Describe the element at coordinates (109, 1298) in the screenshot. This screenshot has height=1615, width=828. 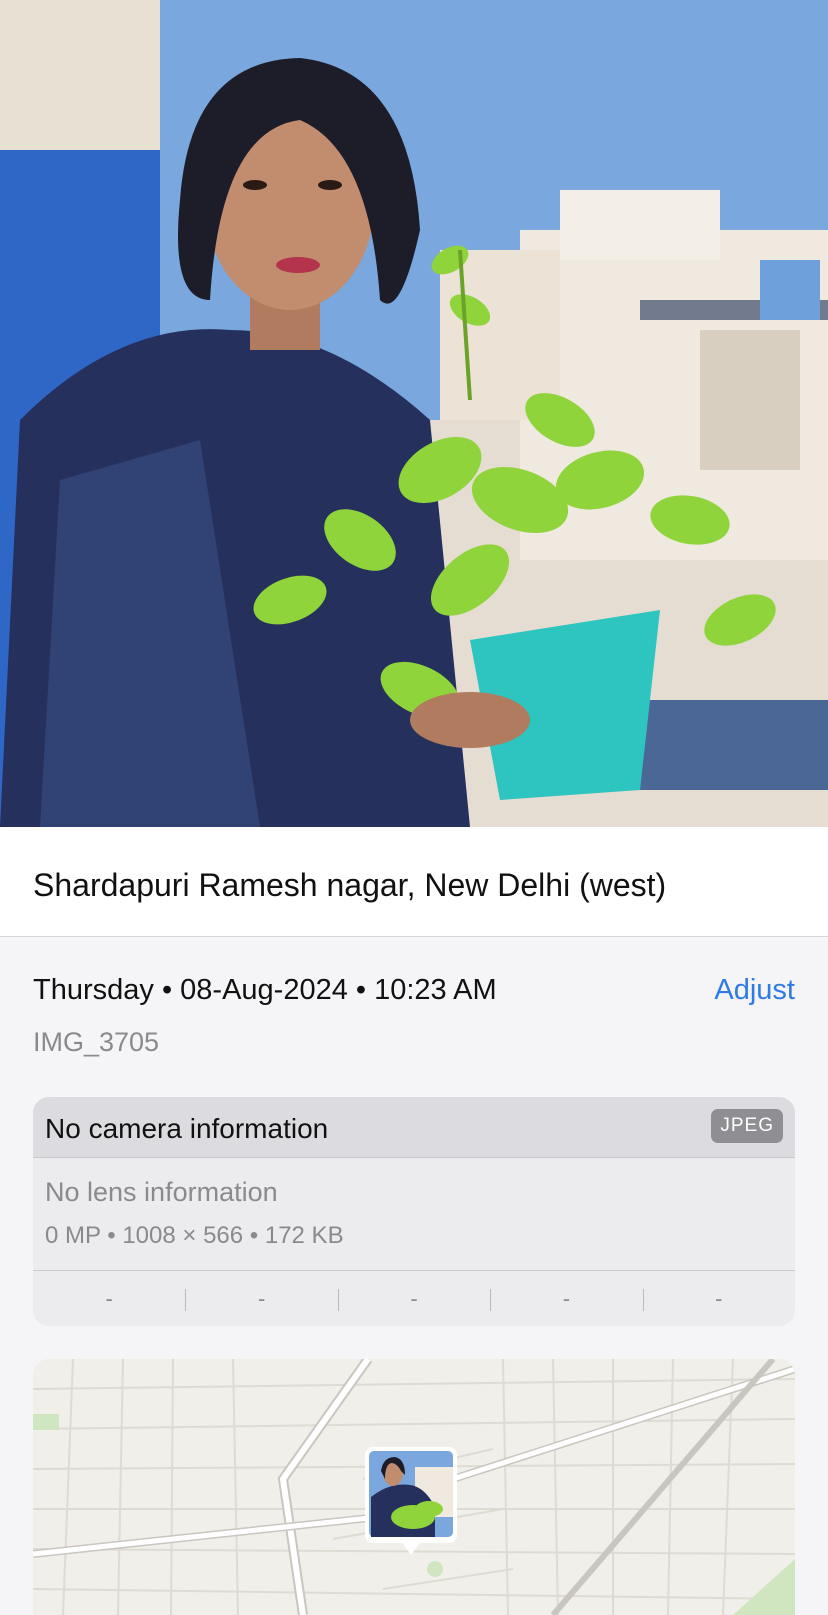
I see `exif-iso: -` at that location.